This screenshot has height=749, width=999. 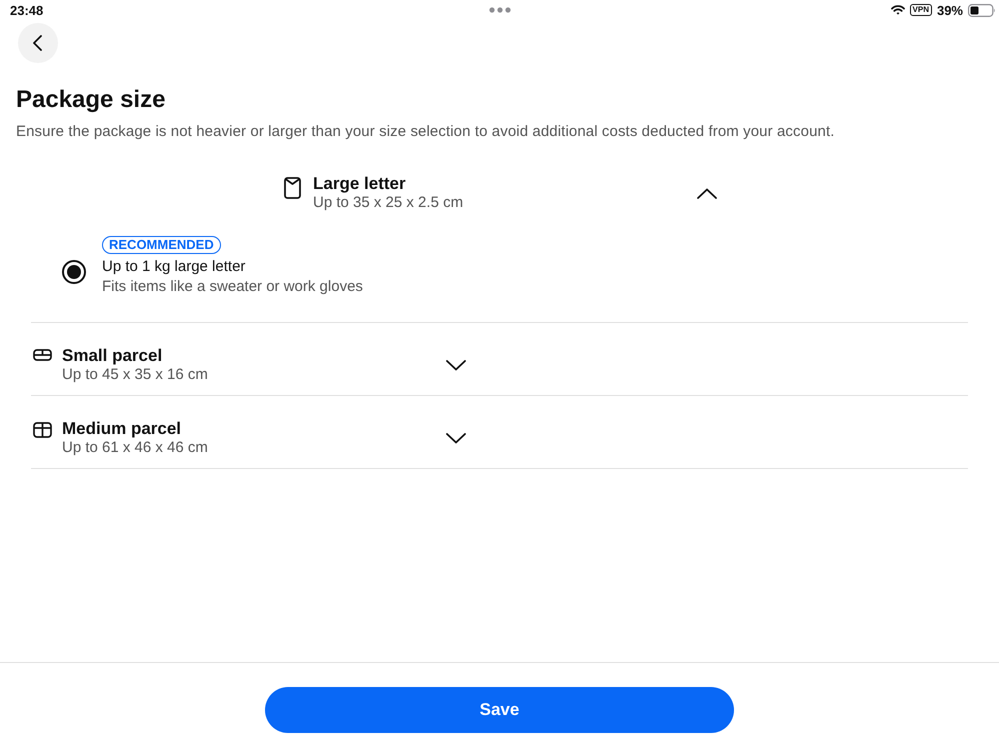 What do you see at coordinates (982, 10) in the screenshot?
I see `battery-icon` at bounding box center [982, 10].